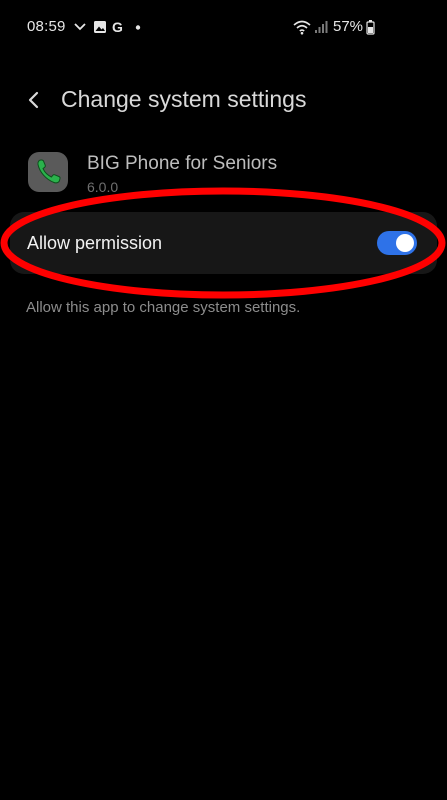 Image resolution: width=447 pixels, height=800 pixels. I want to click on status-bar: 08:59 G 57%, so click(223, 28).